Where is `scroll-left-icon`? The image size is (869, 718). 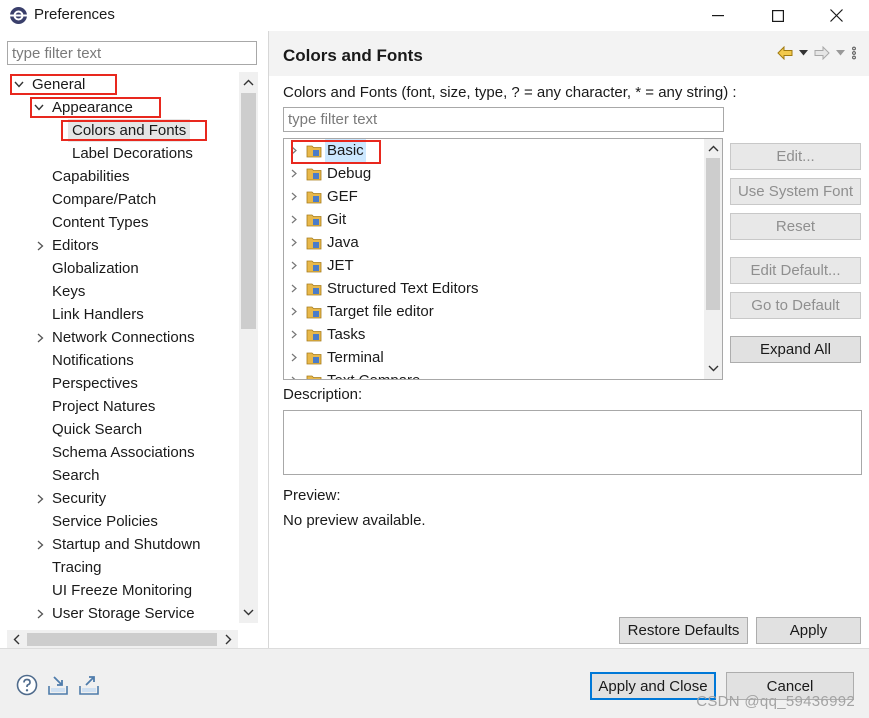 scroll-left-icon is located at coordinates (16, 639).